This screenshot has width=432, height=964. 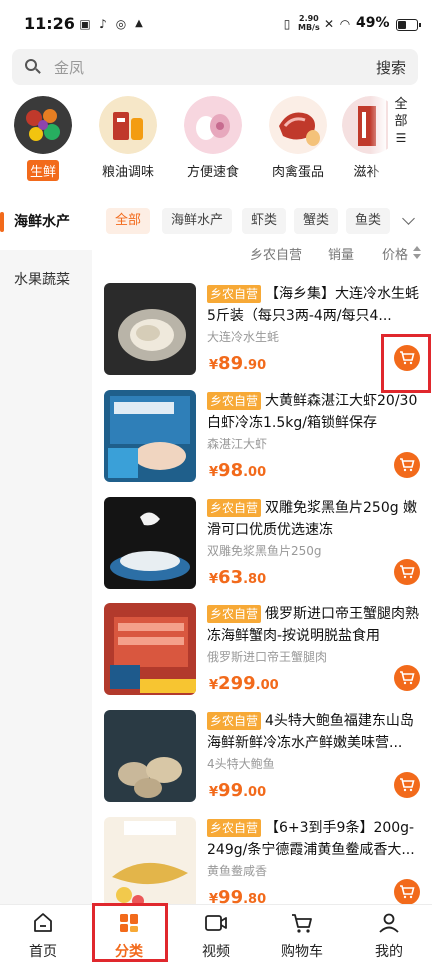 What do you see at coordinates (43, 125) in the screenshot?
I see `fresh-thumbnail` at bounding box center [43, 125].